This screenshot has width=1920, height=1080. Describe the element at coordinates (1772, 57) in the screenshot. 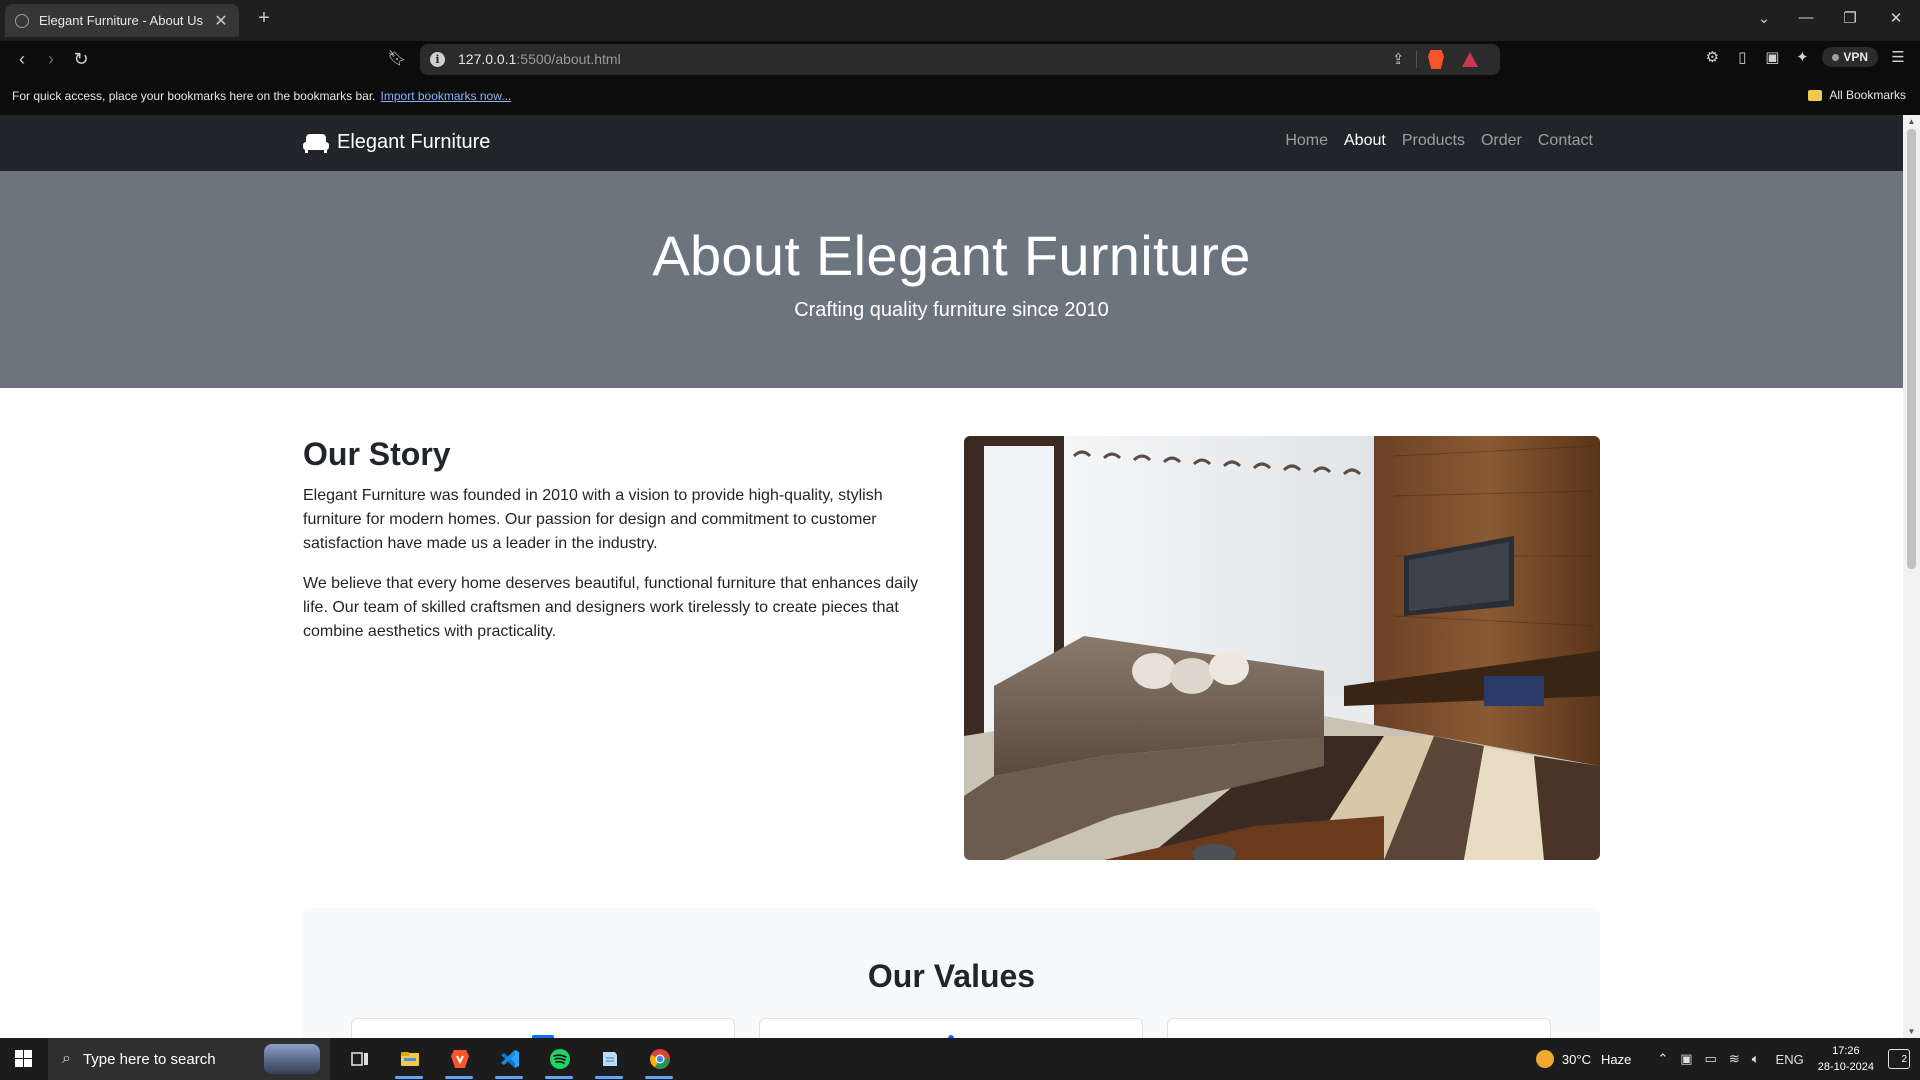

I see `wallet-icon: ▣` at that location.